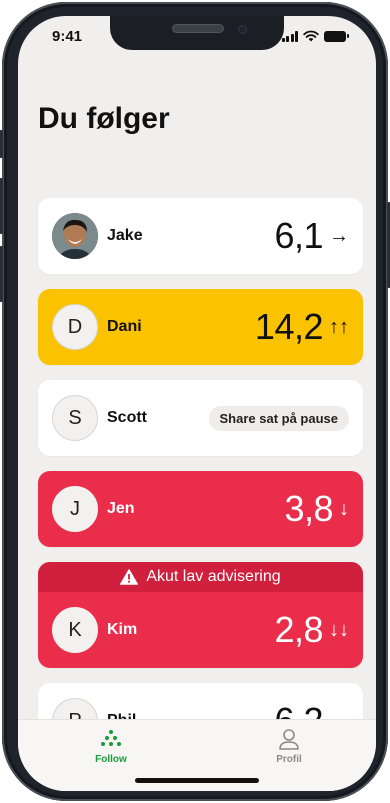 This screenshot has width=390, height=803. I want to click on tab-label: Profil, so click(289, 759).